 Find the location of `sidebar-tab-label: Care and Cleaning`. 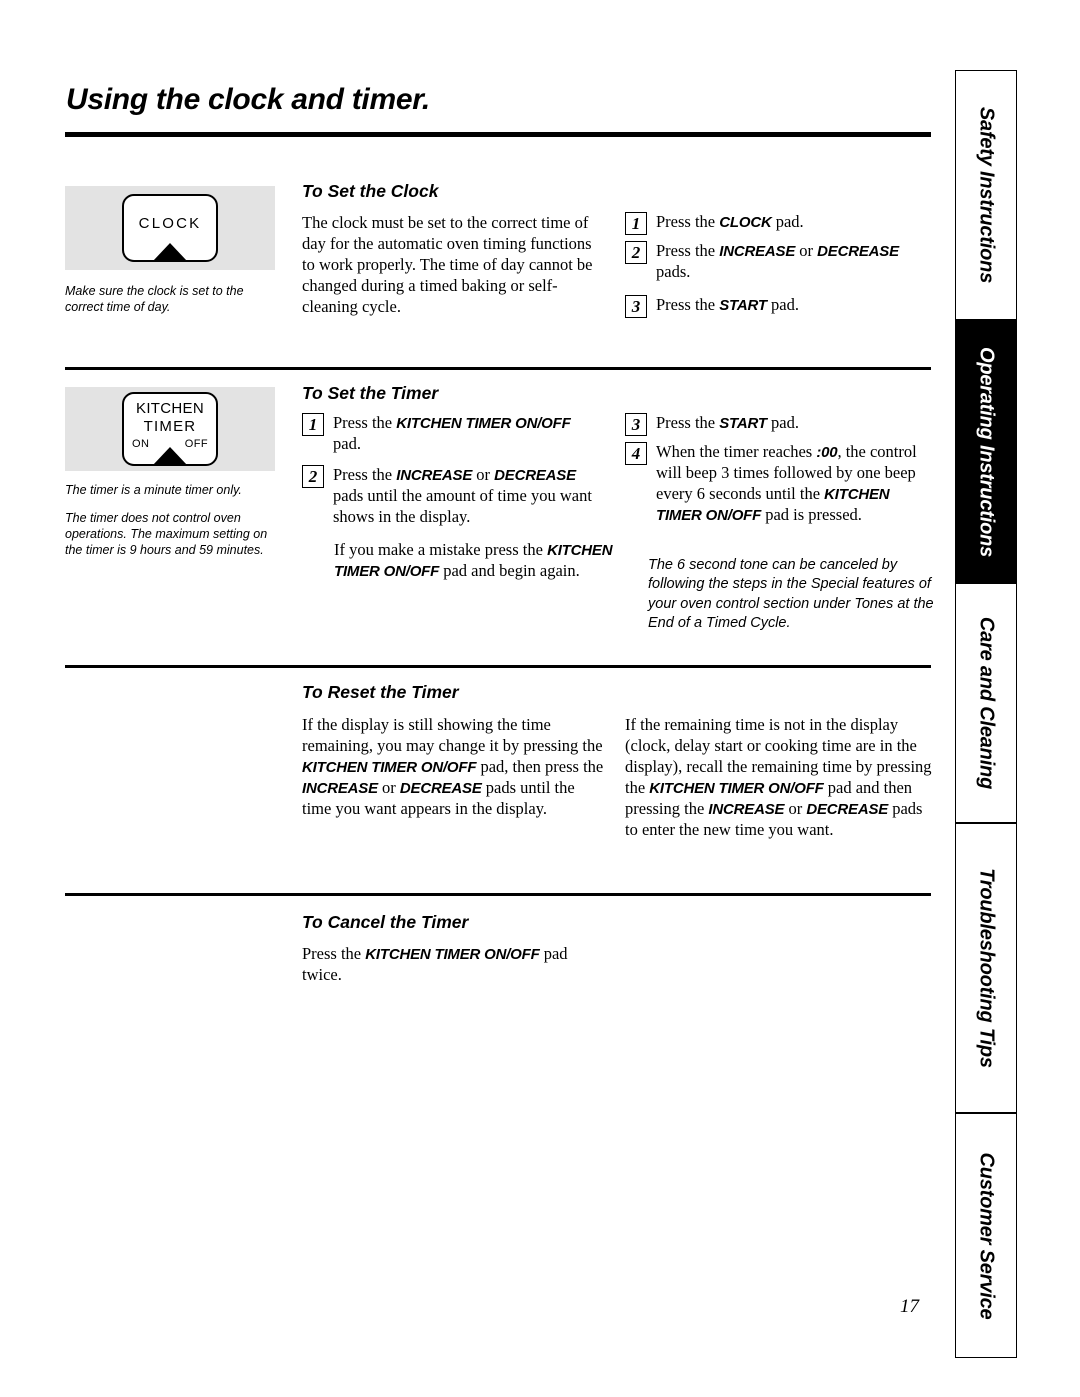

sidebar-tab-label: Care and Cleaning is located at coordinates (986, 703).